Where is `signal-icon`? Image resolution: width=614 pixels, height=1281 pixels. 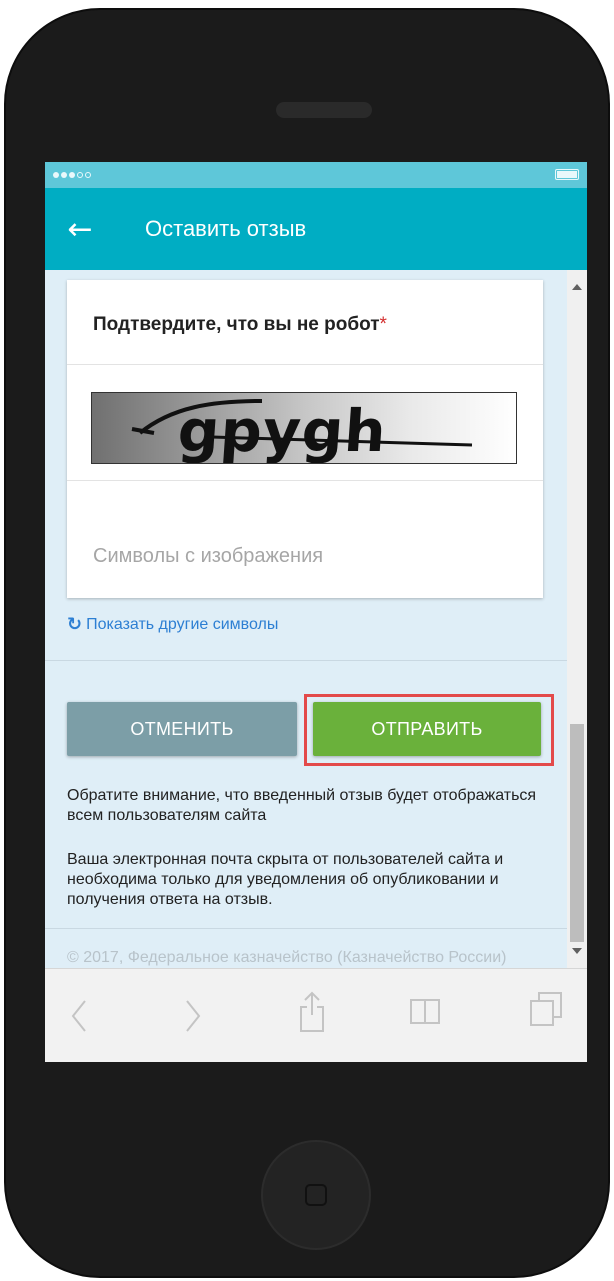
signal-icon is located at coordinates (72, 175).